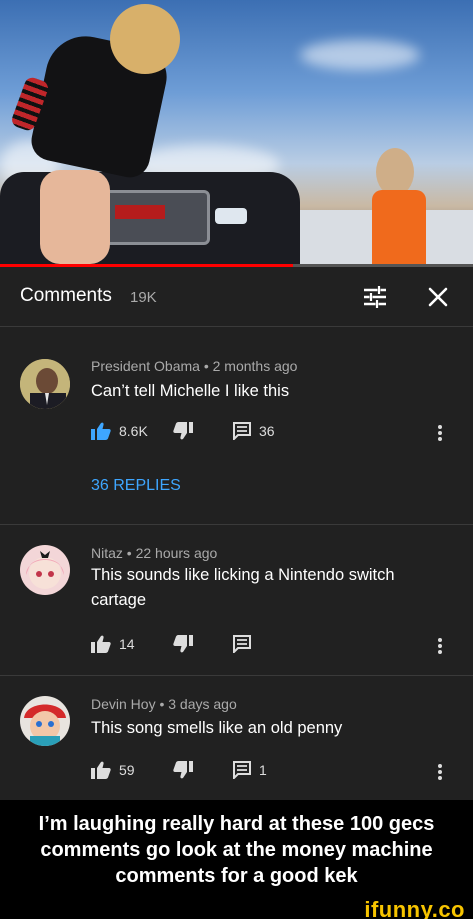 The height and width of the screenshot is (919, 473). I want to click on like-count: 14, so click(127, 644).